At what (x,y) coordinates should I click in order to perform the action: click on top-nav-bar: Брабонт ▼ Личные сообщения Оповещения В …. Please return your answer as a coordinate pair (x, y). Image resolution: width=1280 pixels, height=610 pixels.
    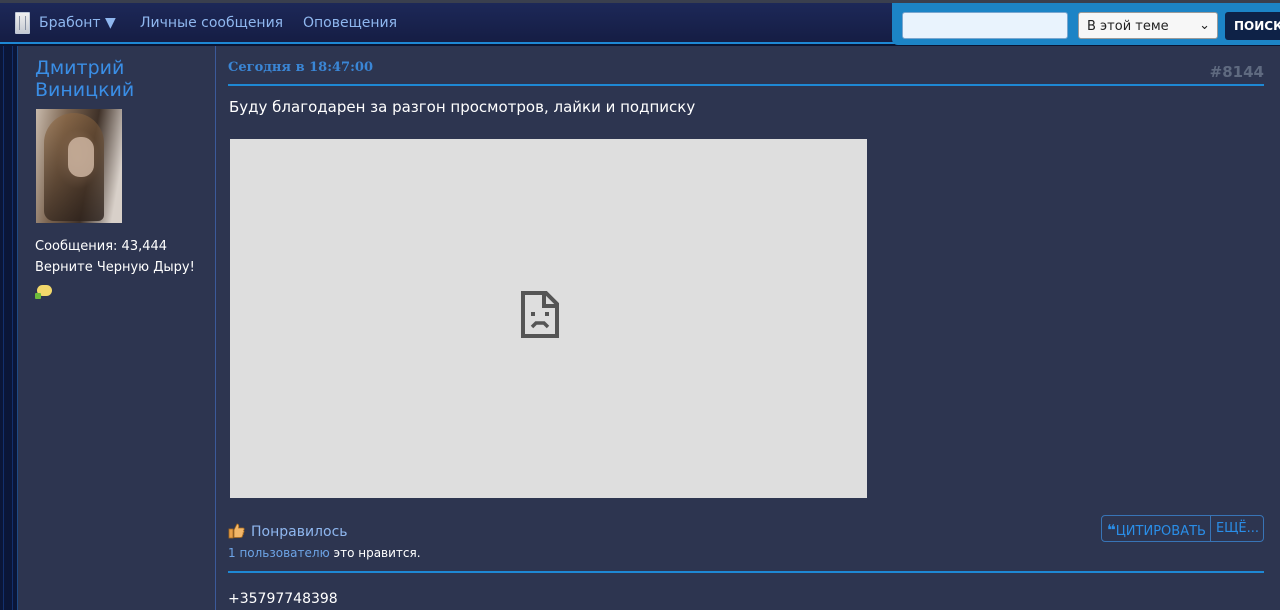
    Looking at the image, I should click on (640, 22).